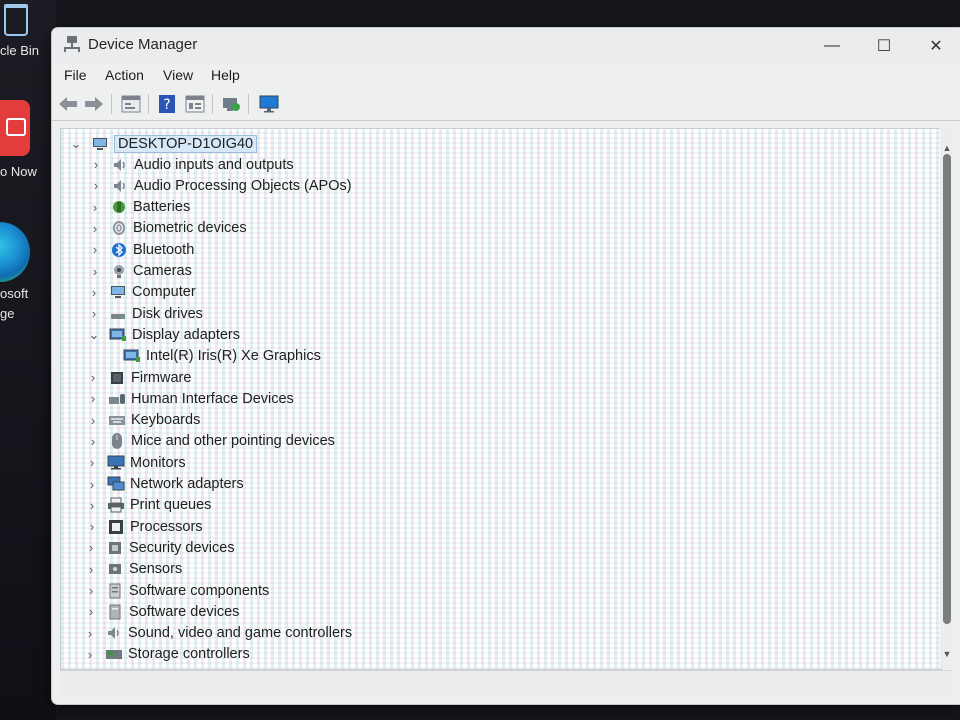 The image size is (960, 720). What do you see at coordinates (117, 399) in the screenshot?
I see `hid-icon` at bounding box center [117, 399].